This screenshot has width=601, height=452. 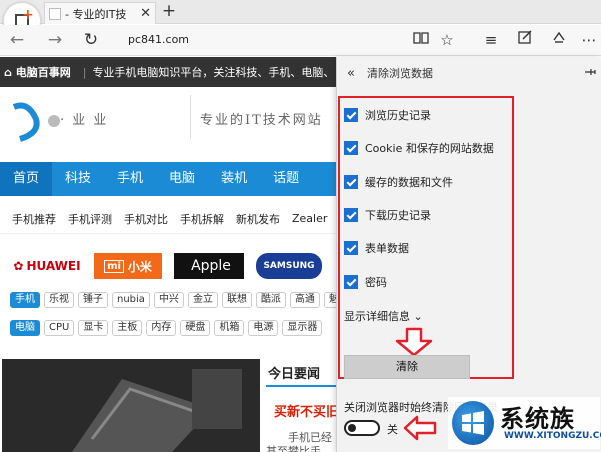 What do you see at coordinates (559, 40) in the screenshot?
I see `share-icon` at bounding box center [559, 40].